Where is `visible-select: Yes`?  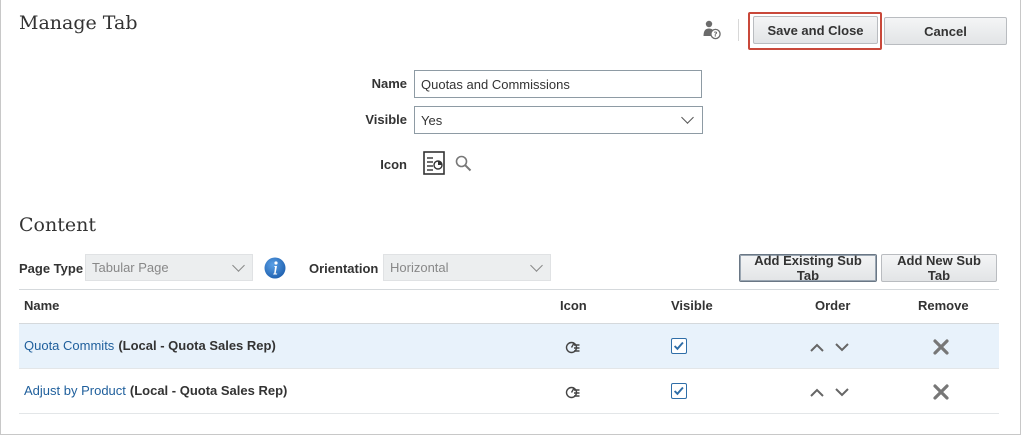 visible-select: Yes is located at coordinates (558, 120).